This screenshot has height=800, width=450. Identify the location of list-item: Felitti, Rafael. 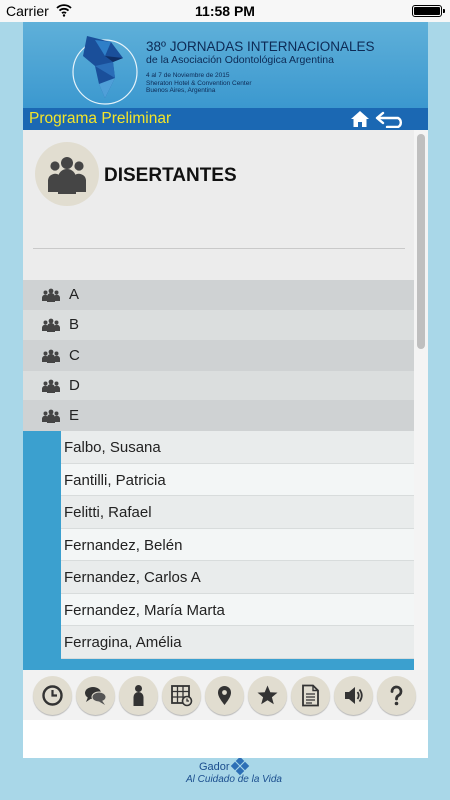
(237, 512).